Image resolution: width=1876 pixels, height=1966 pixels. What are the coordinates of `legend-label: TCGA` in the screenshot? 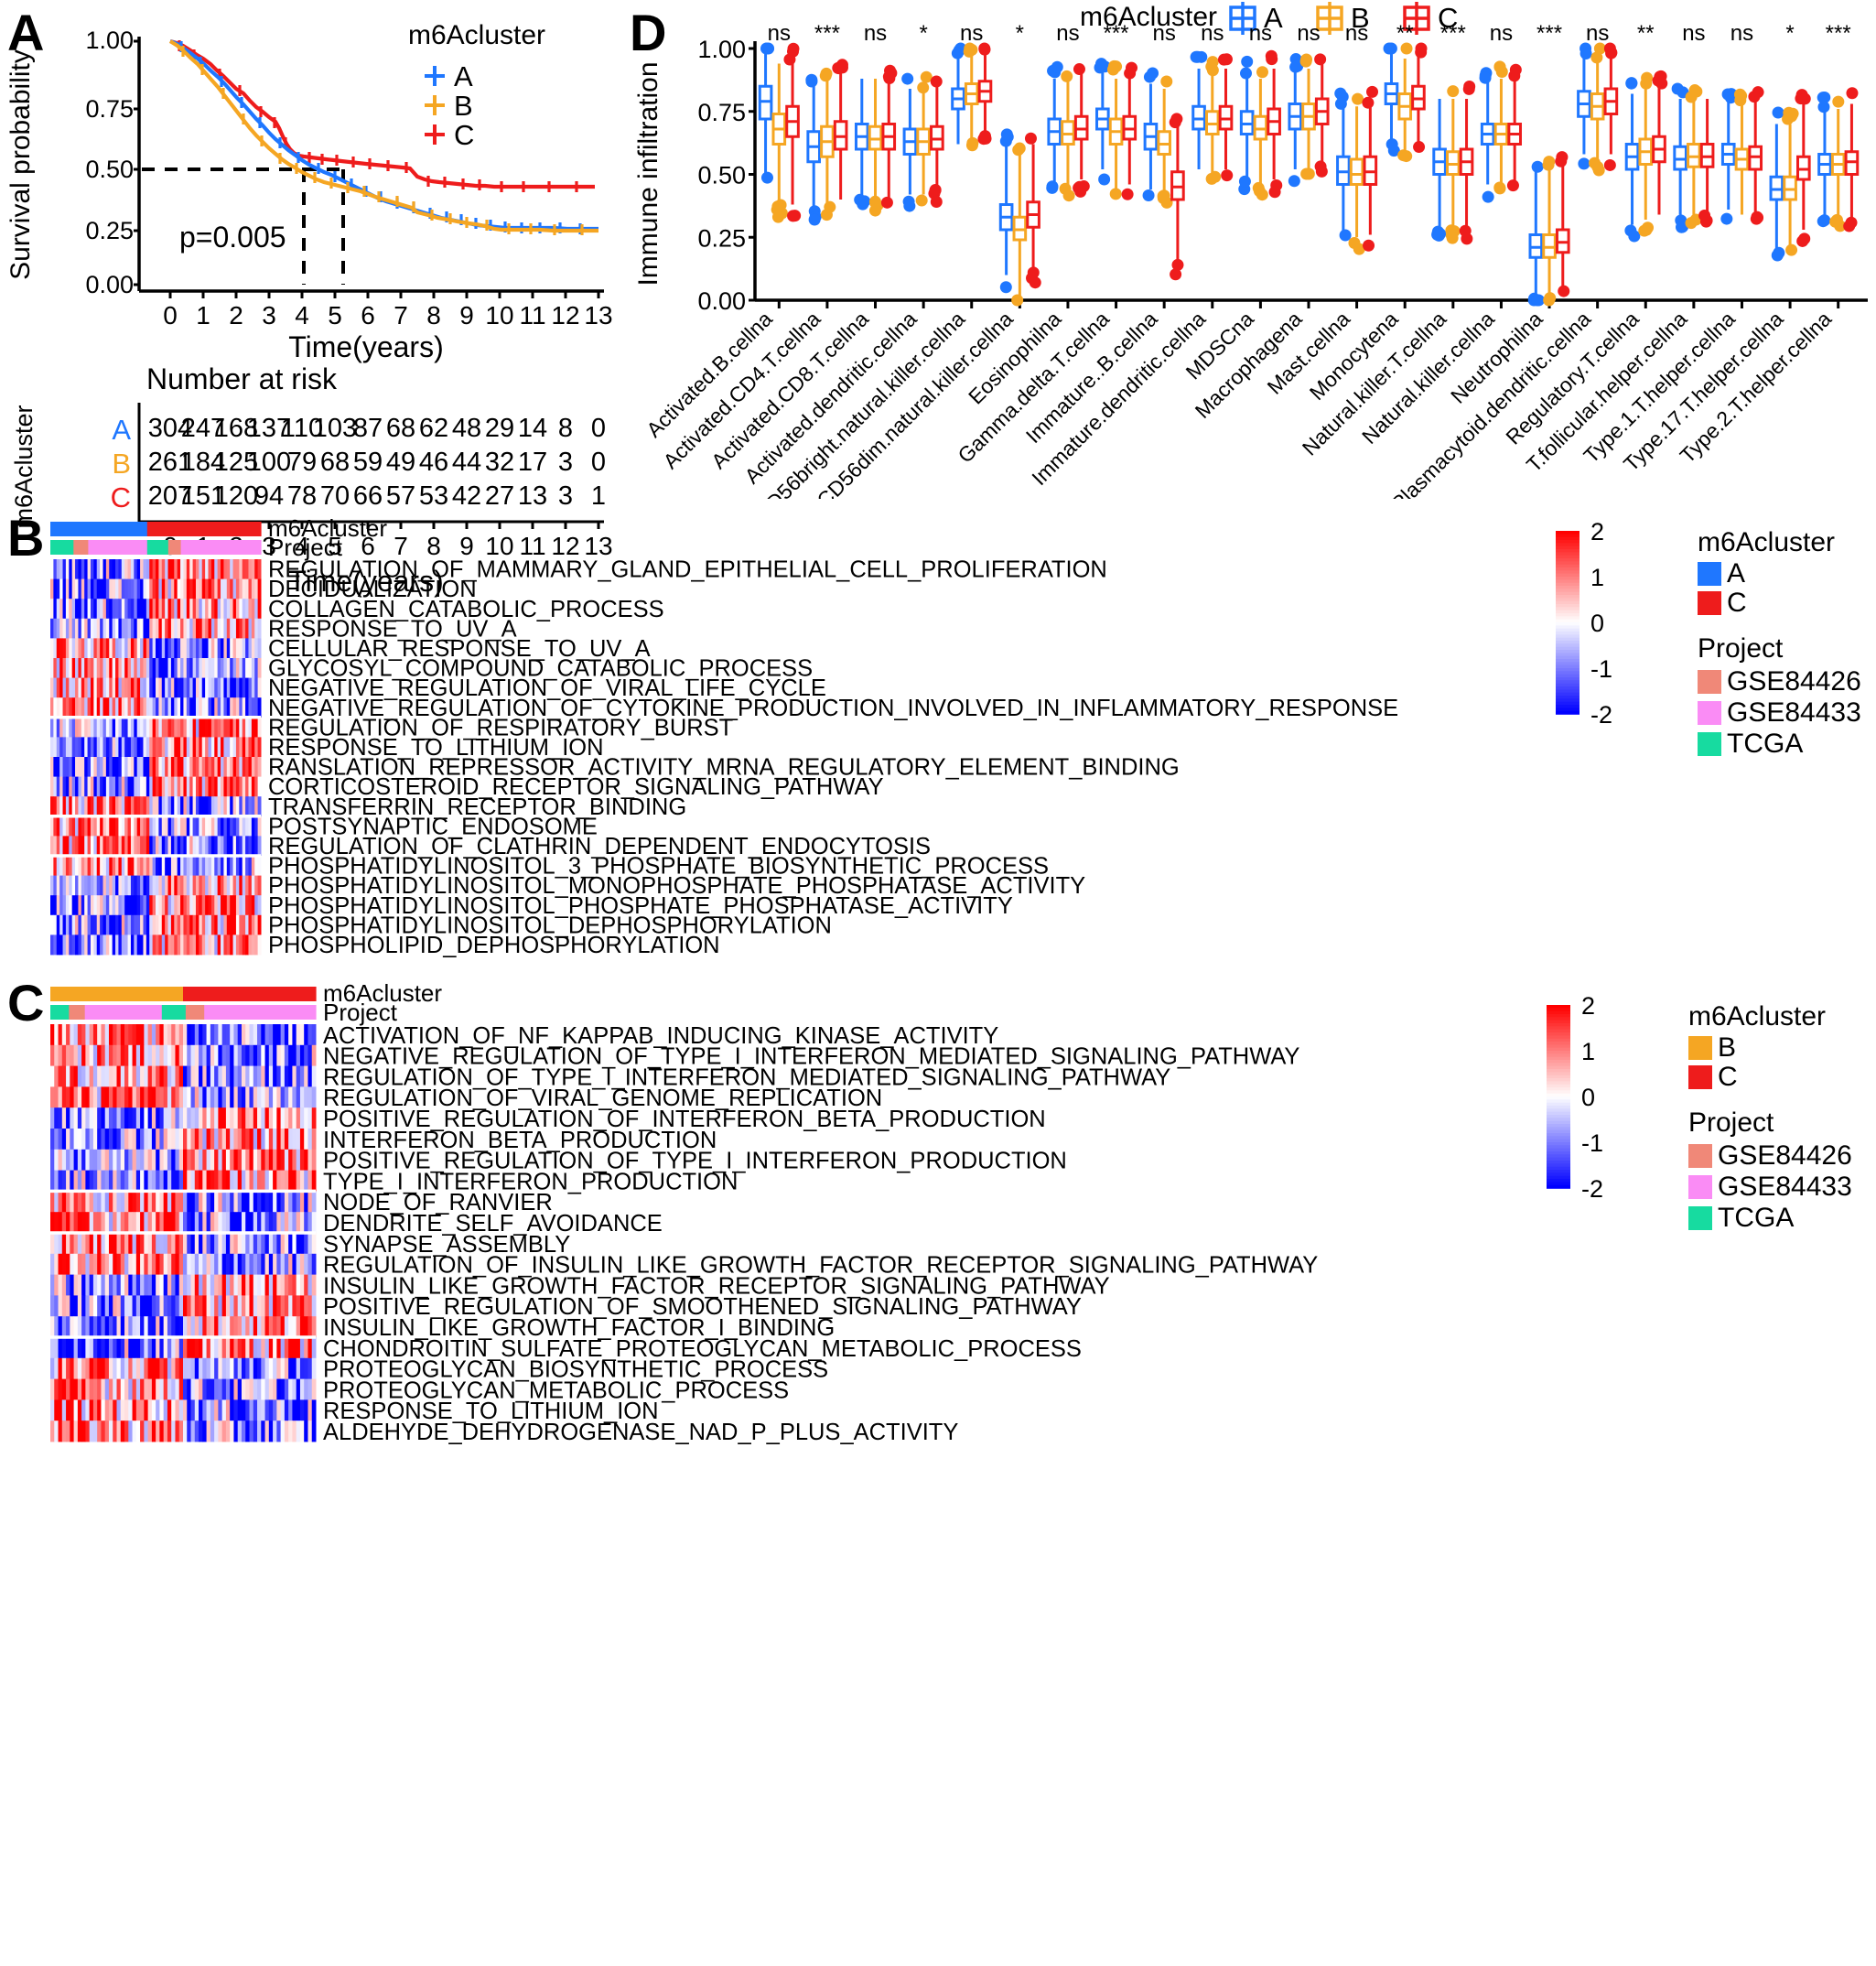 It's located at (1756, 1218).